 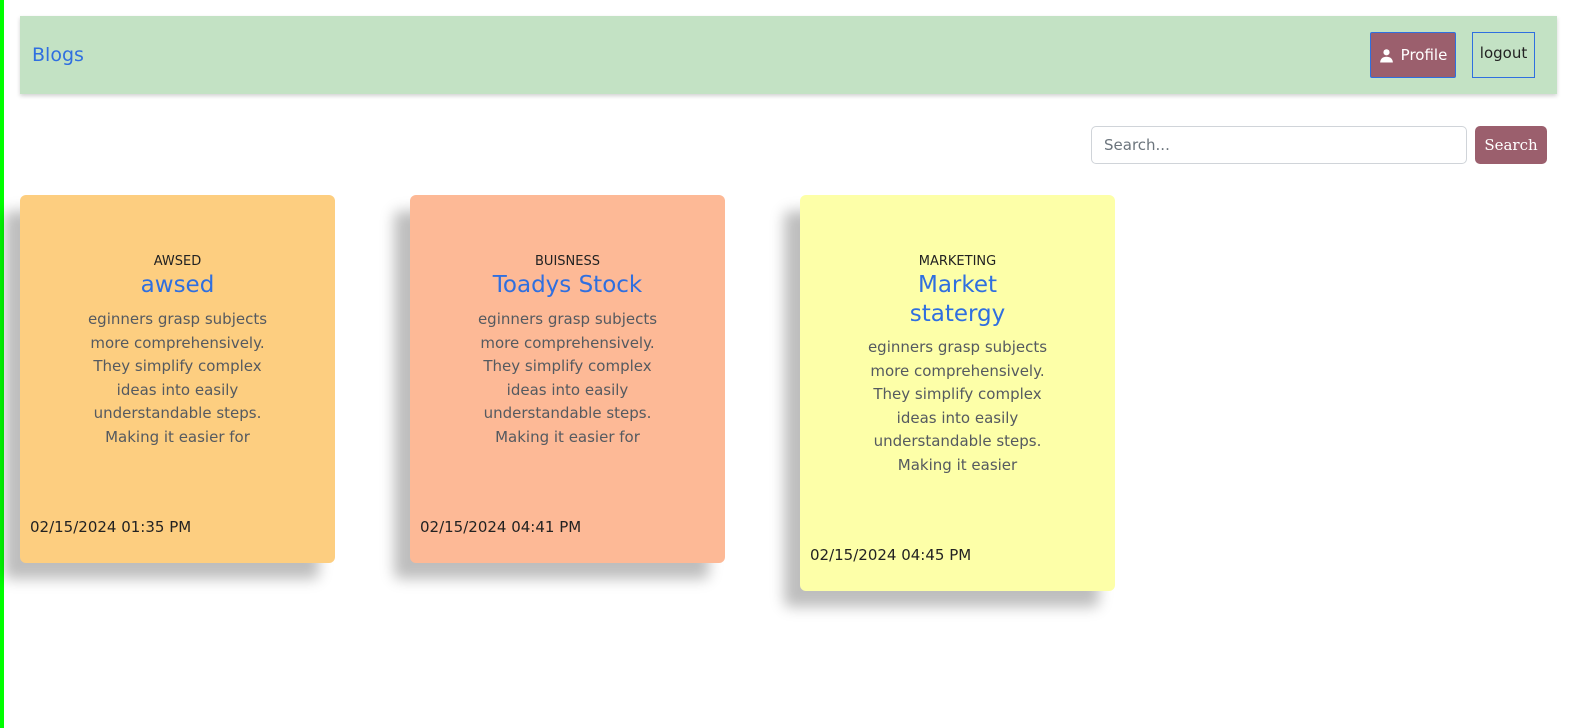 What do you see at coordinates (177, 261) in the screenshot?
I see `card-category: AWSED` at bounding box center [177, 261].